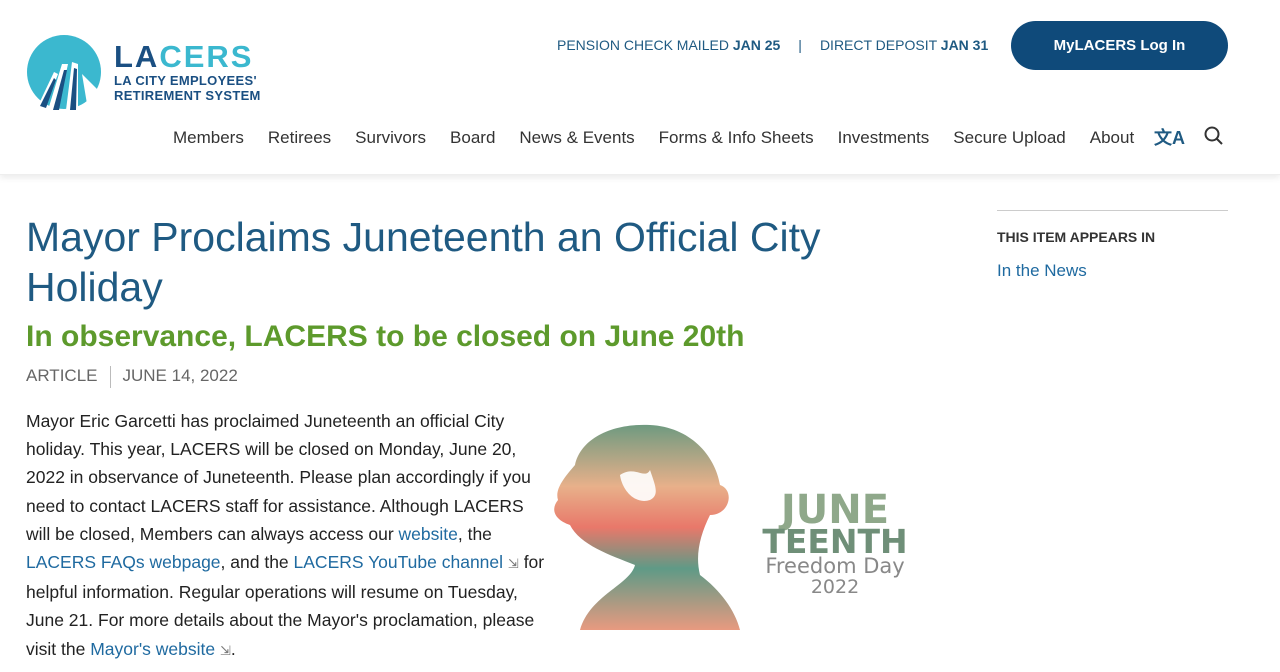 The height and width of the screenshot is (672, 1280). What do you see at coordinates (834, 566) in the screenshot?
I see `svg-text: Freedom Day` at bounding box center [834, 566].